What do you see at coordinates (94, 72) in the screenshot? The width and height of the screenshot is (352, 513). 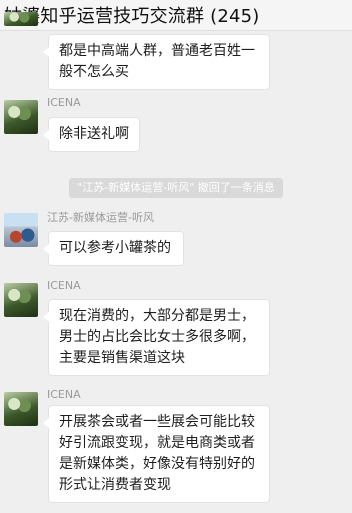 I see `message-text: 般不怎么买` at bounding box center [94, 72].